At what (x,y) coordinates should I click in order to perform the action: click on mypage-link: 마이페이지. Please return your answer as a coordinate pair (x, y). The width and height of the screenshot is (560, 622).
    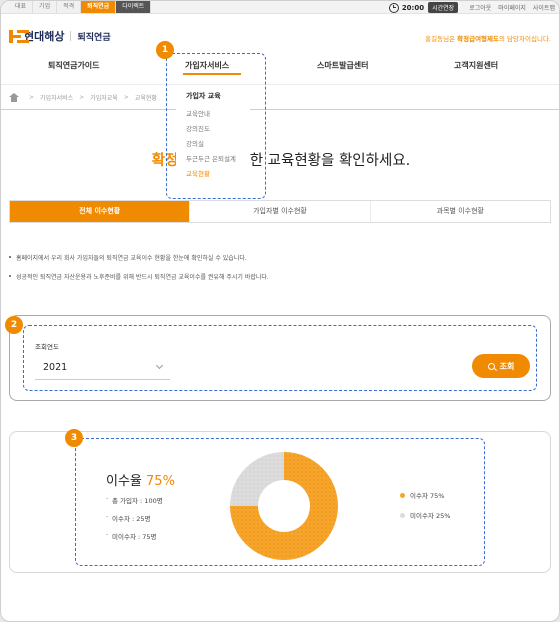
    Looking at the image, I should click on (512, 7).